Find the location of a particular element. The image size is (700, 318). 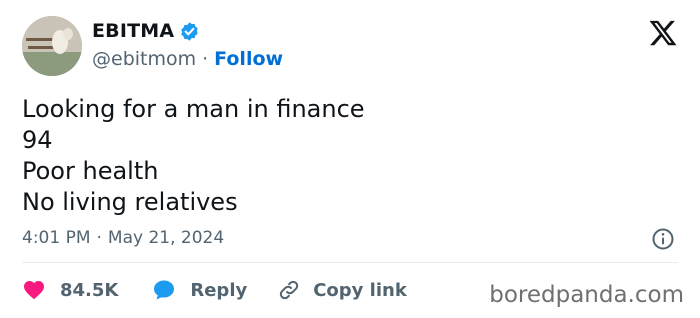

display-name: EBITMA is located at coordinates (133, 31).